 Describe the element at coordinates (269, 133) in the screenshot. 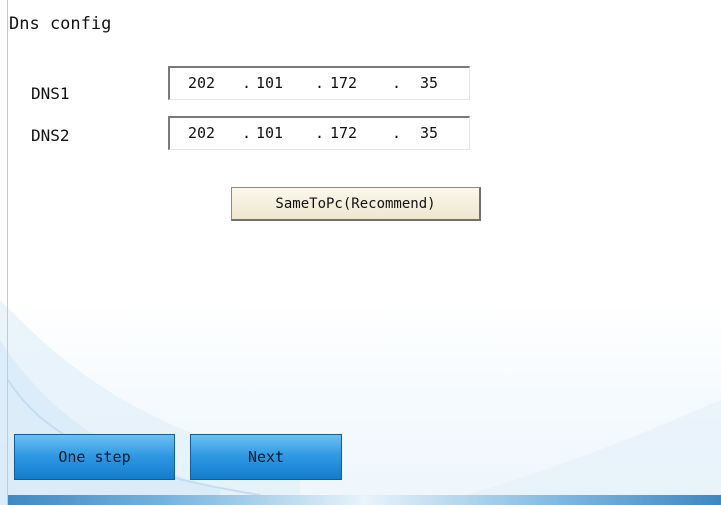

I see `dns2-octet-2: 101` at that location.